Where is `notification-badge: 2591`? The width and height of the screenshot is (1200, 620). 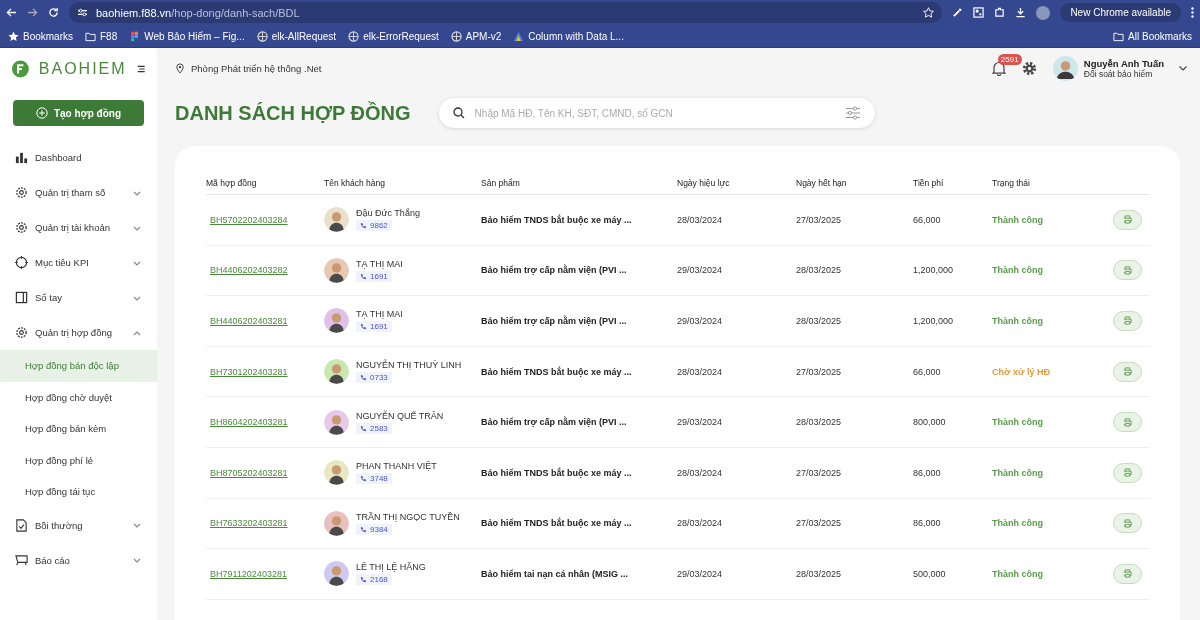 notification-badge: 2591 is located at coordinates (1009, 59).